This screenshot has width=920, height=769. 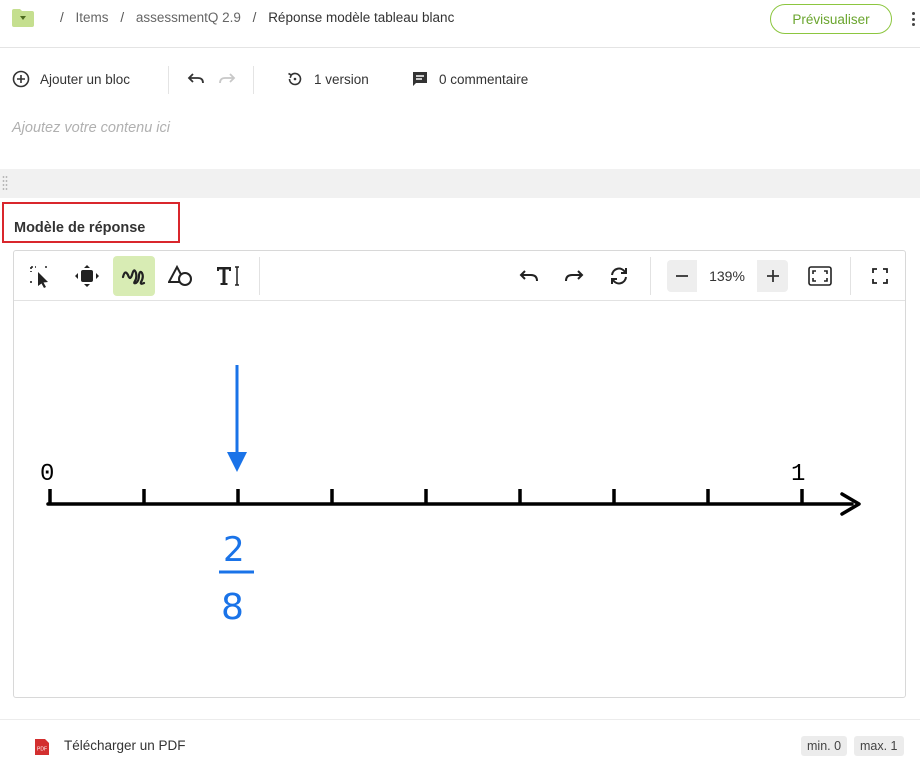 What do you see at coordinates (824, 746) in the screenshot?
I see `min-badge: min. 0` at bounding box center [824, 746].